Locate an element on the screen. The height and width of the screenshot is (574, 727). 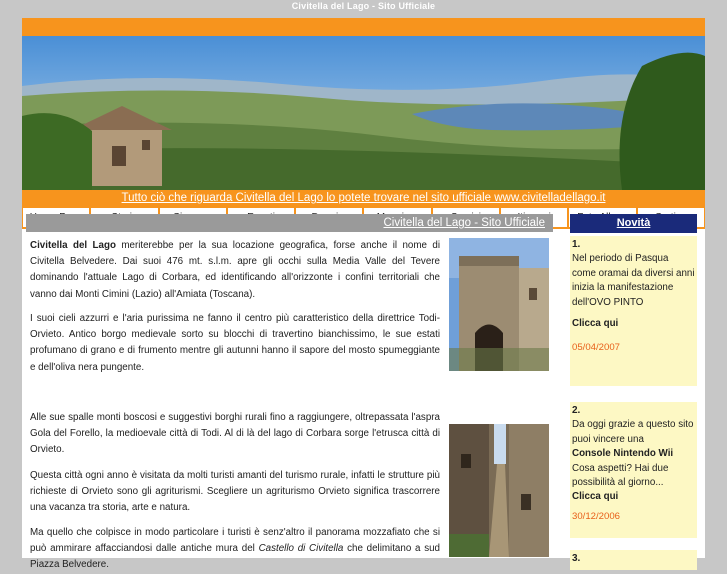
news-header: Novità is located at coordinates (633, 223).